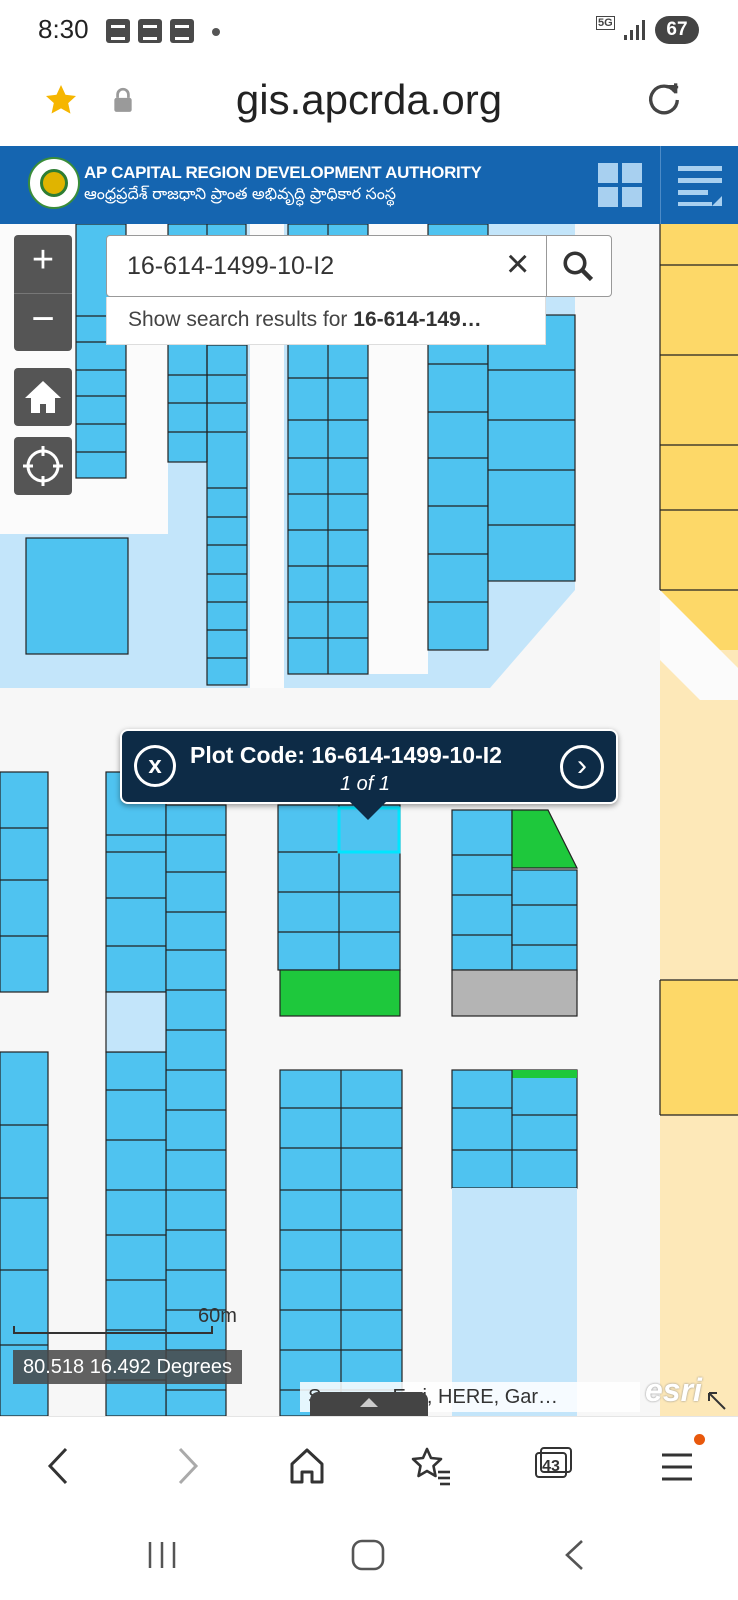 The height and width of the screenshot is (1600, 738). What do you see at coordinates (113, 1330) in the screenshot?
I see `scale-bar` at bounding box center [113, 1330].